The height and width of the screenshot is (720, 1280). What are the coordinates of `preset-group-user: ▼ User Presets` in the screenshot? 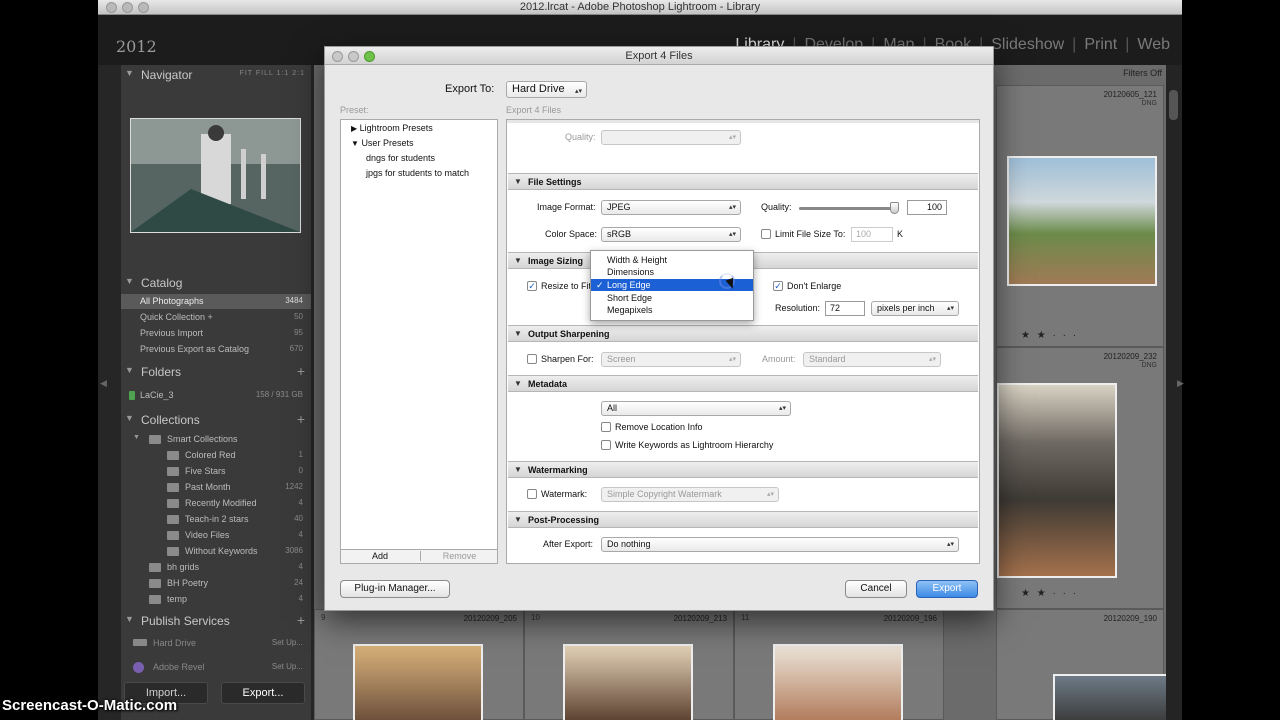 It's located at (382, 143).